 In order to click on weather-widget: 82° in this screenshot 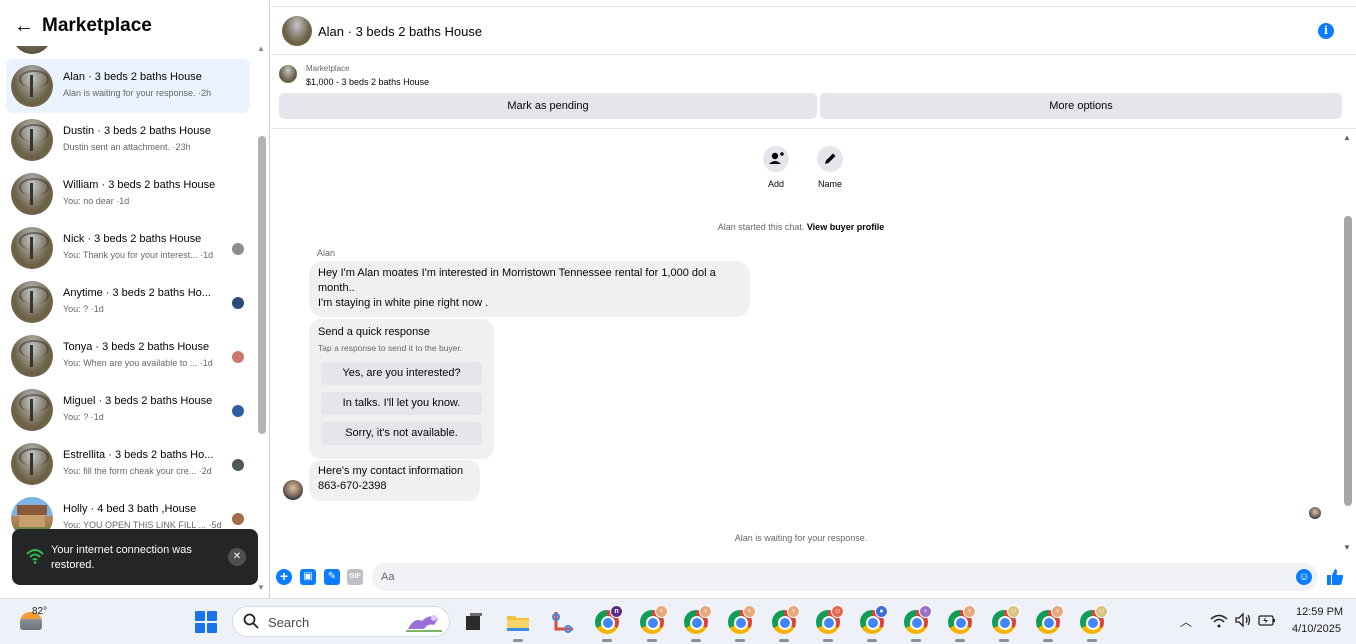, I will do `click(38, 622)`.